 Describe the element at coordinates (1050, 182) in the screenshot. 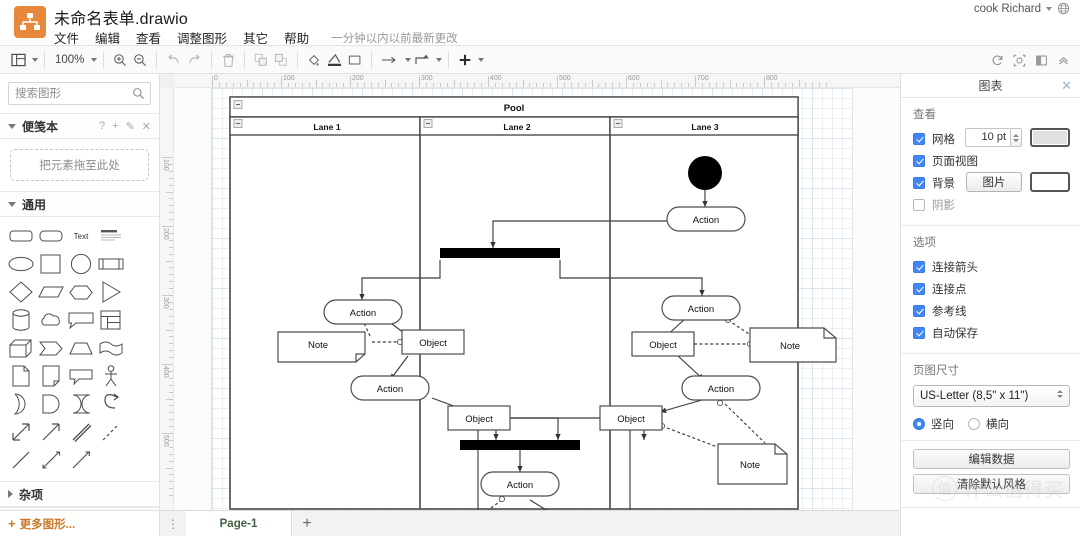

I see `background-color-swatch` at that location.